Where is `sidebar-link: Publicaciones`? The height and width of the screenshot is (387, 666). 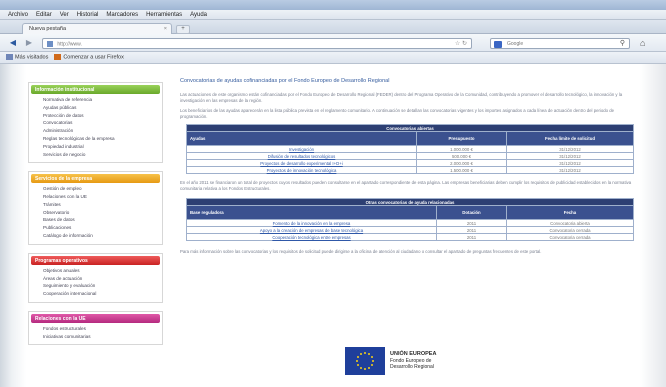 sidebar-link: Publicaciones is located at coordinates (95, 228).